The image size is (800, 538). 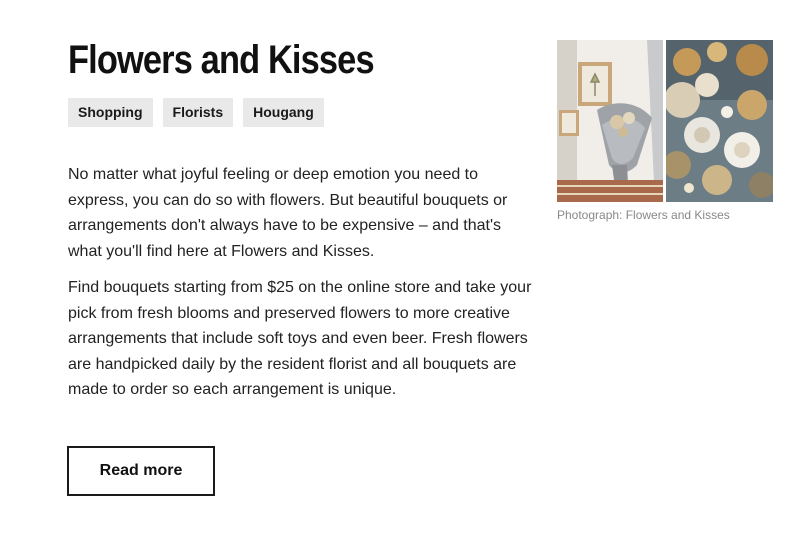 I want to click on tag-hougang: Hougang, so click(x=283, y=112).